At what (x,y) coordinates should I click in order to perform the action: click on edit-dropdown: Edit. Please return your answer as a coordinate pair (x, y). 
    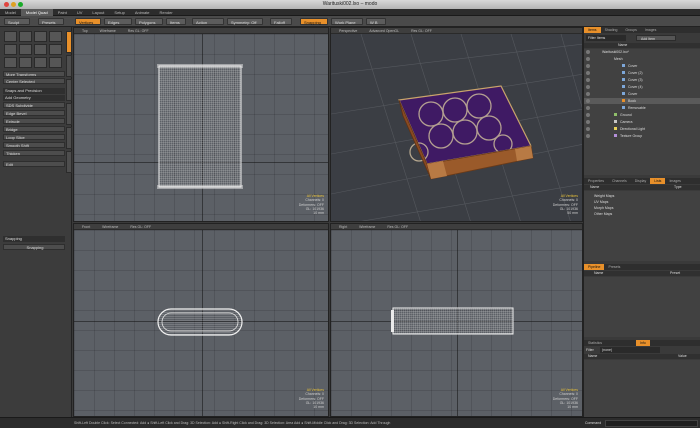
    Looking at the image, I should click on (34, 164).